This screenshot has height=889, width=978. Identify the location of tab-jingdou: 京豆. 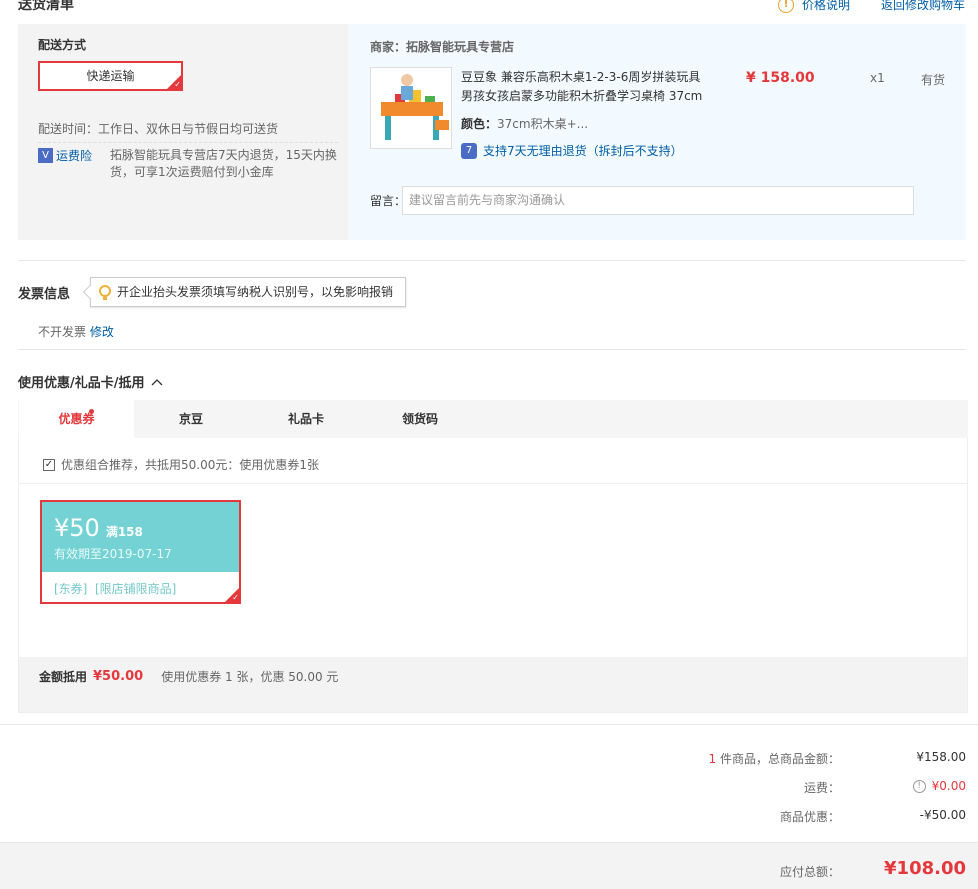
(191, 419).